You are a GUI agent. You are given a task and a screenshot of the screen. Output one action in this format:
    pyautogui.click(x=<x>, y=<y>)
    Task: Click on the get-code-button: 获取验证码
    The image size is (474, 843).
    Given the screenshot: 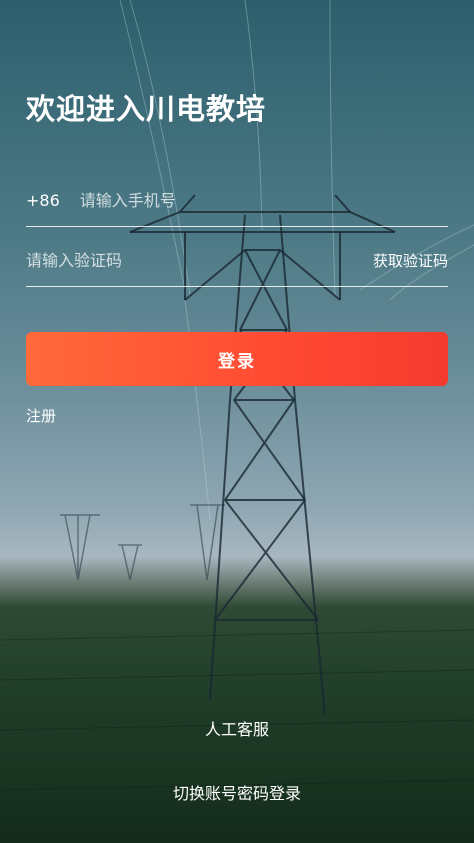 What is the action you would take?
    pyautogui.click(x=410, y=260)
    